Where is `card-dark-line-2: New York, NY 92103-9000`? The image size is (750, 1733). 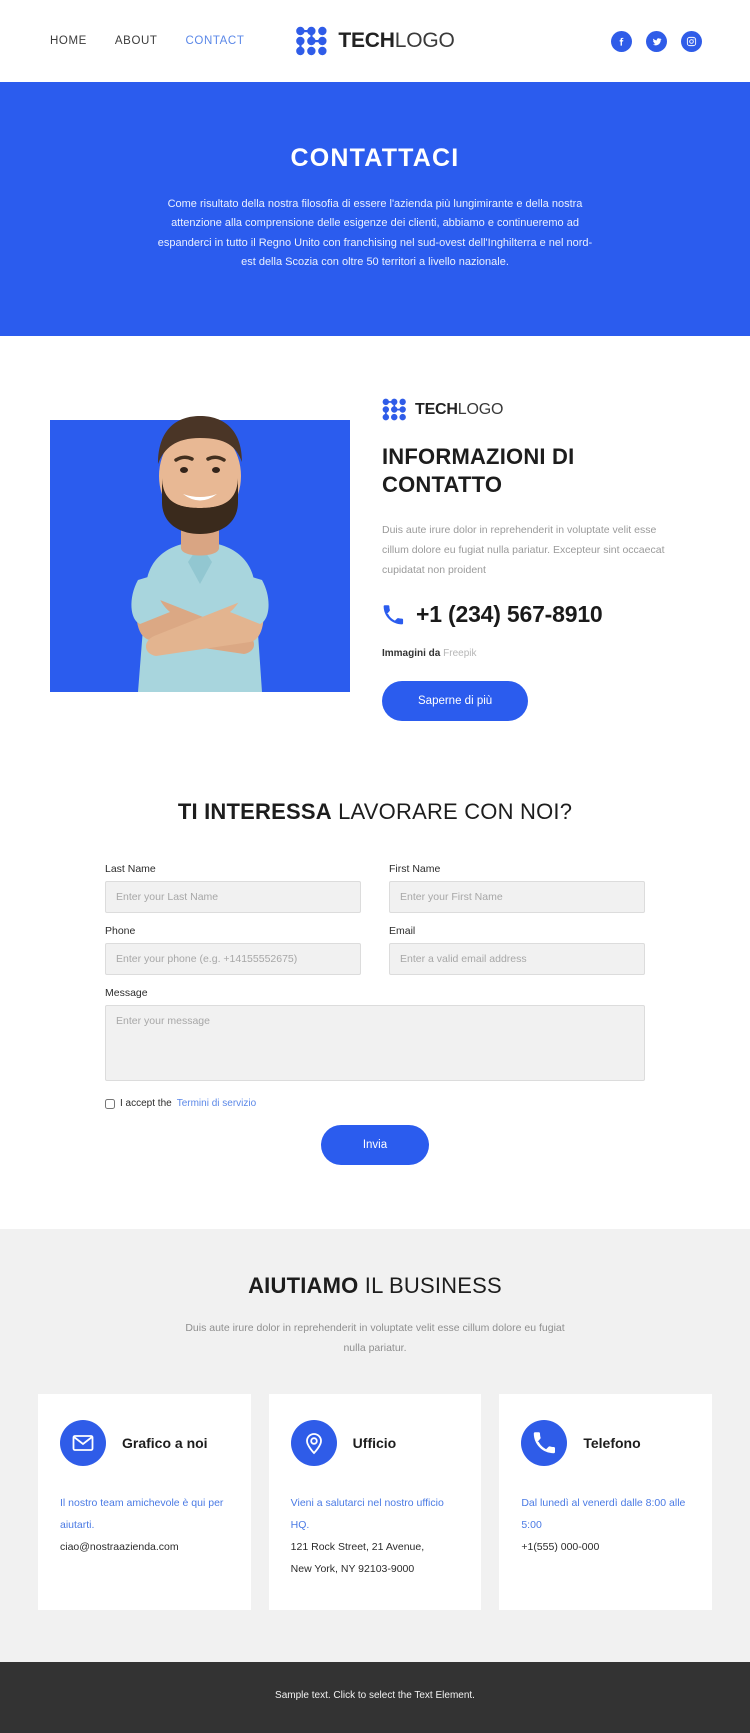
card-dark-line-2: New York, NY 92103-9000 is located at coordinates (352, 1569).